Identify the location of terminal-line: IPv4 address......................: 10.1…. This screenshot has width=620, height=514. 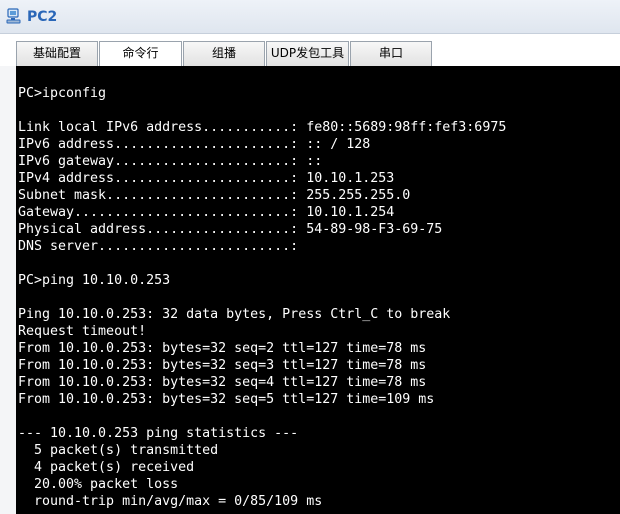
(206, 178).